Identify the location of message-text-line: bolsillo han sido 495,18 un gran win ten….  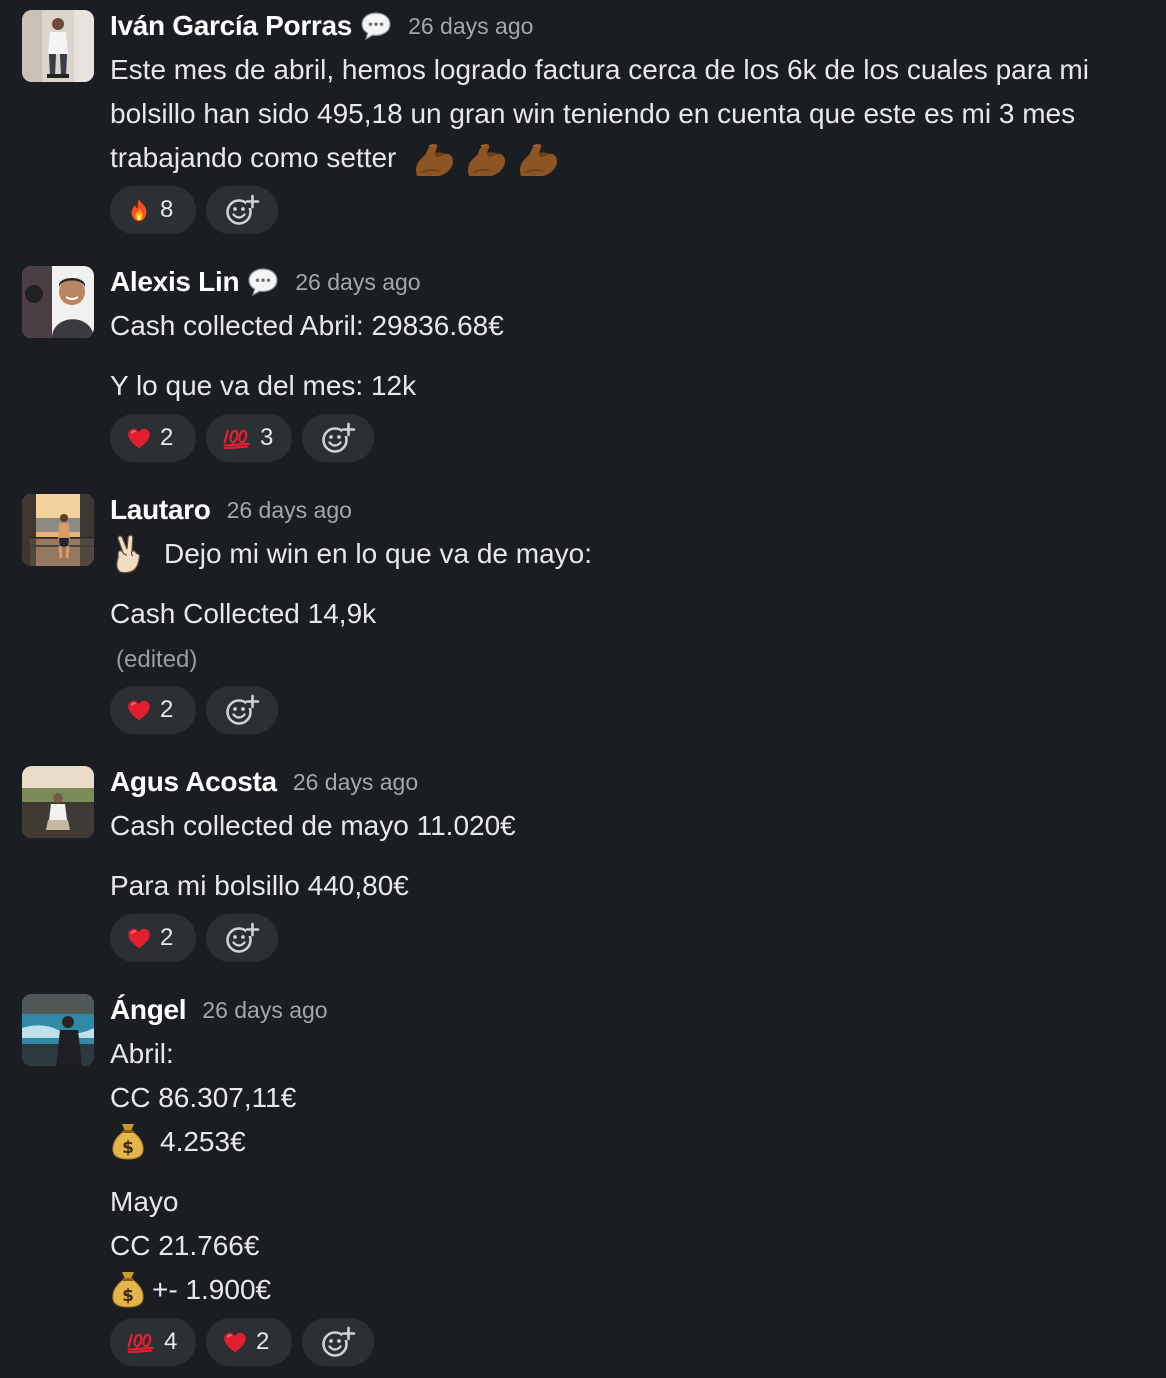
(593, 113).